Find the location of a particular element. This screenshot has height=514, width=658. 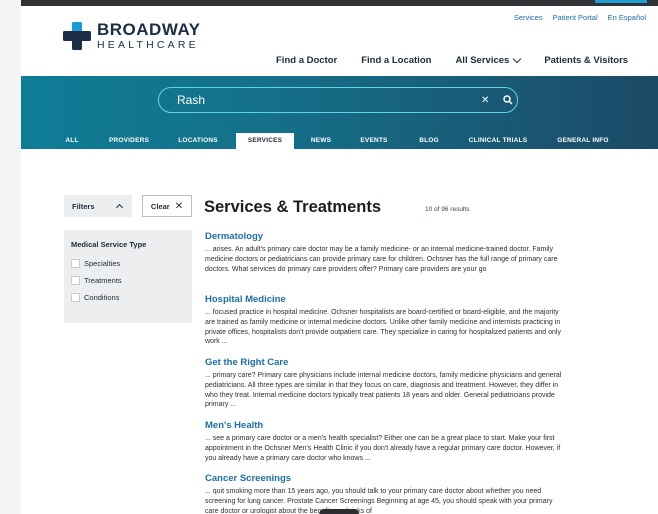

tab-events: EVENTS is located at coordinates (374, 141).